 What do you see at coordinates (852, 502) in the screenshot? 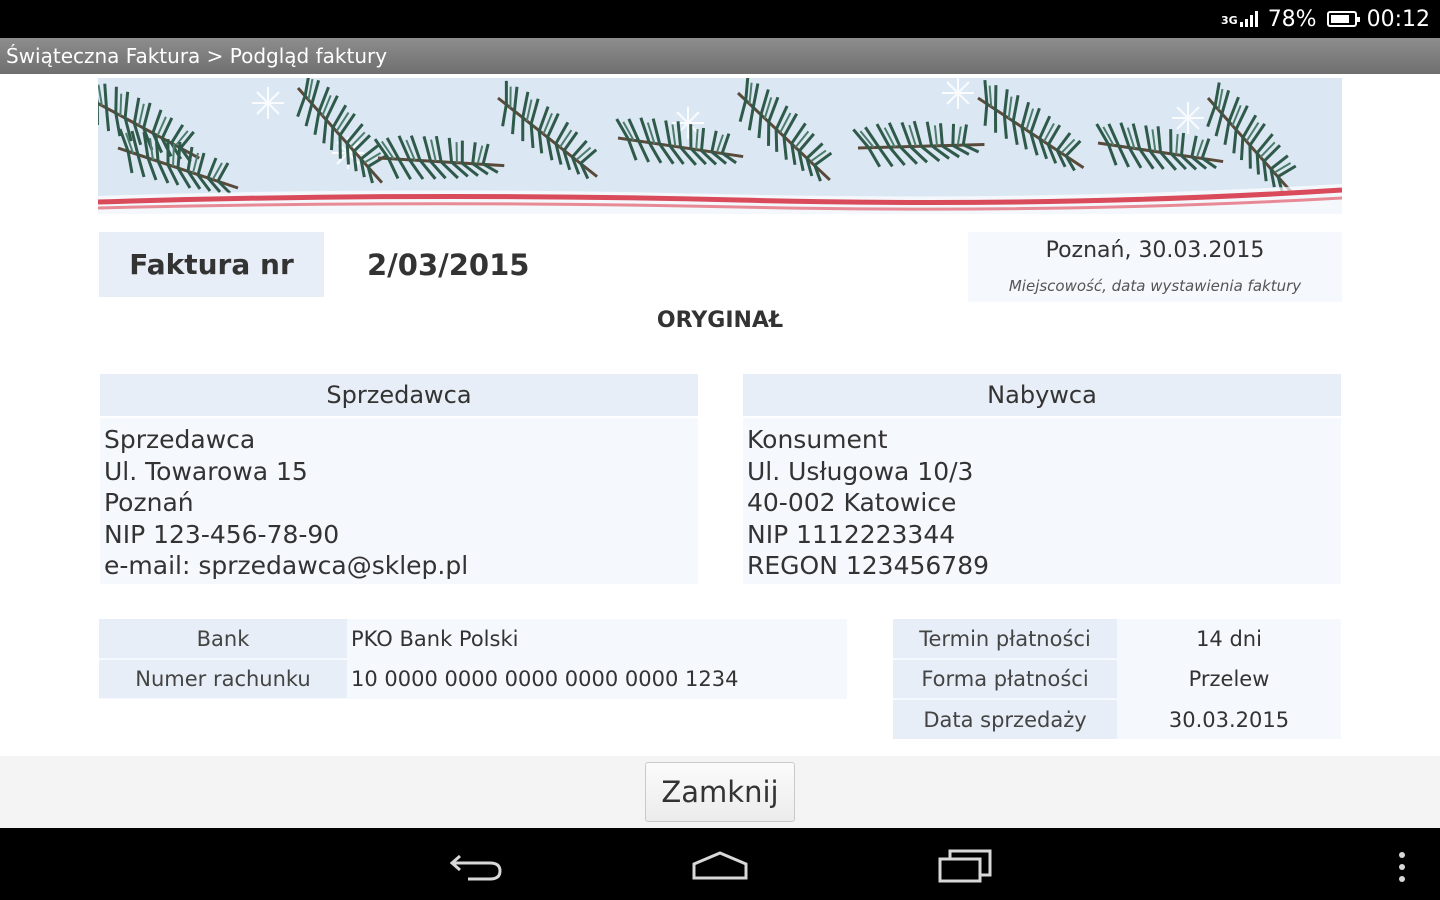
I see `buyer-line: 40-002 Katowice` at bounding box center [852, 502].